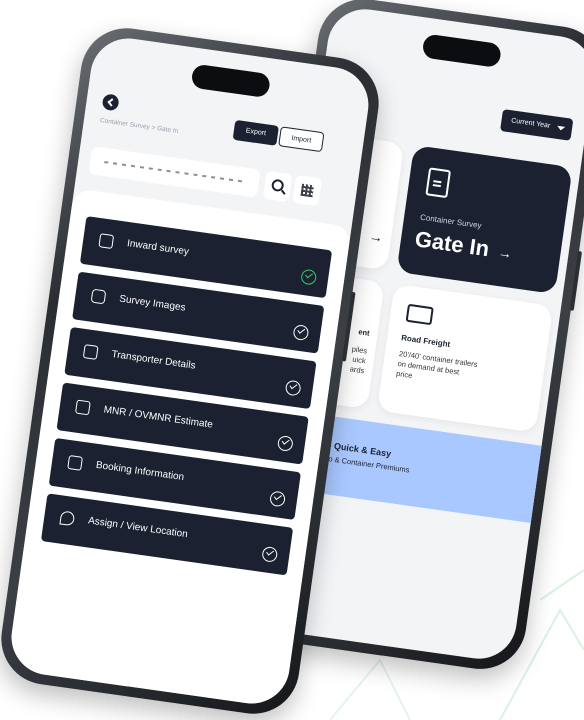 This screenshot has width=584, height=720. What do you see at coordinates (484, 220) in the screenshot?
I see `gate-in-card: Container Survey Gate In →` at bounding box center [484, 220].